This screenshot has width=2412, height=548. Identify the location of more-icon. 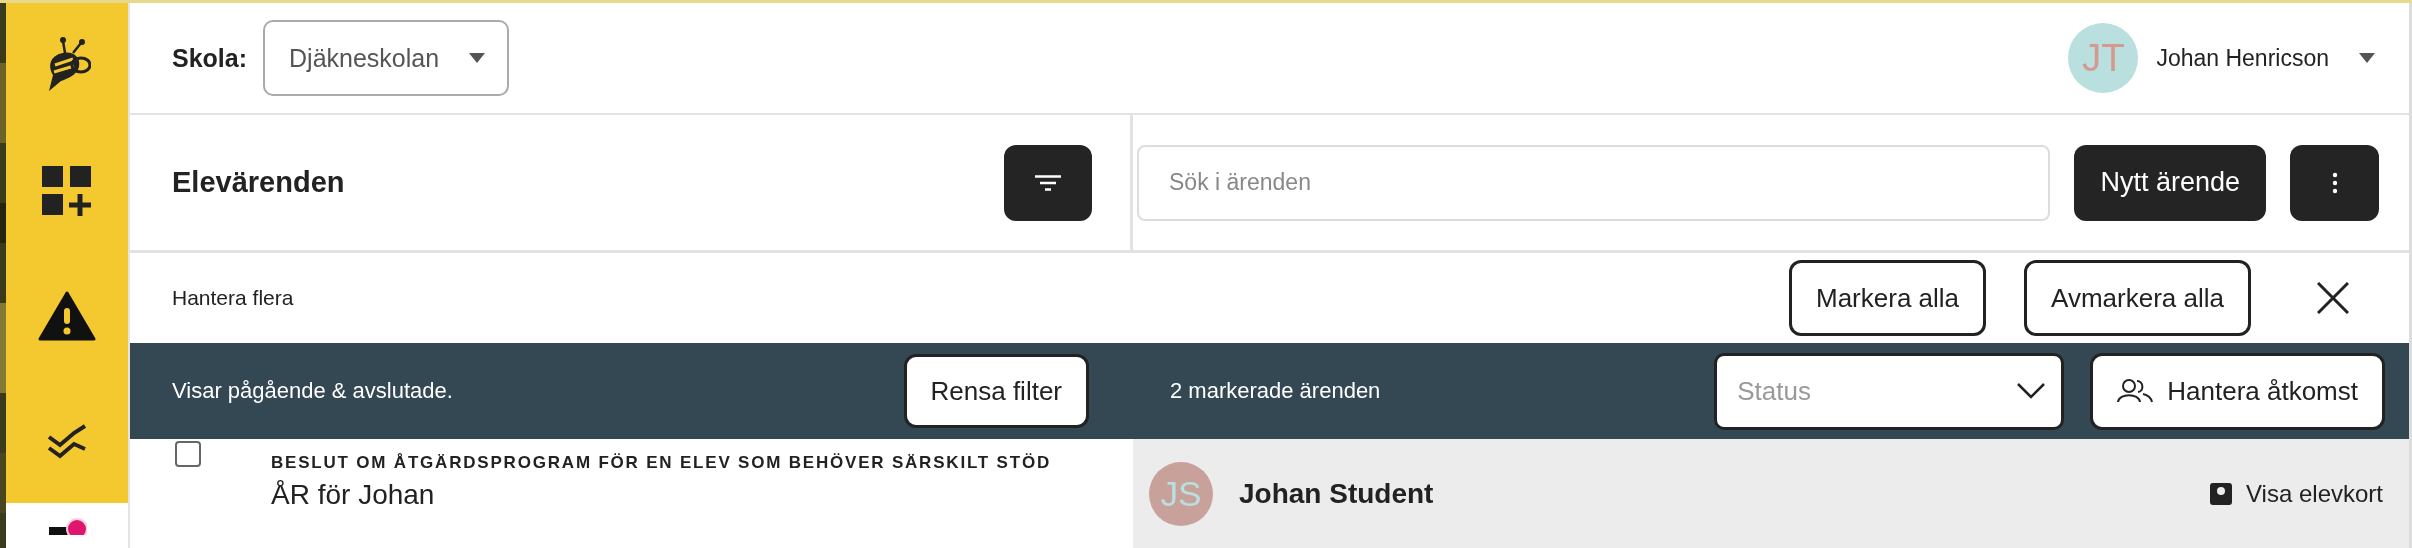
(2334, 182).